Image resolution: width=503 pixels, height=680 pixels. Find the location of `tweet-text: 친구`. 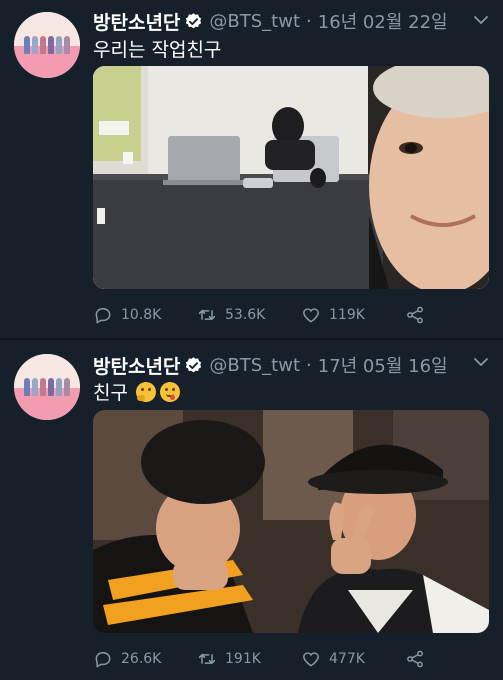

tweet-text: 친구 is located at coordinates (136, 391).